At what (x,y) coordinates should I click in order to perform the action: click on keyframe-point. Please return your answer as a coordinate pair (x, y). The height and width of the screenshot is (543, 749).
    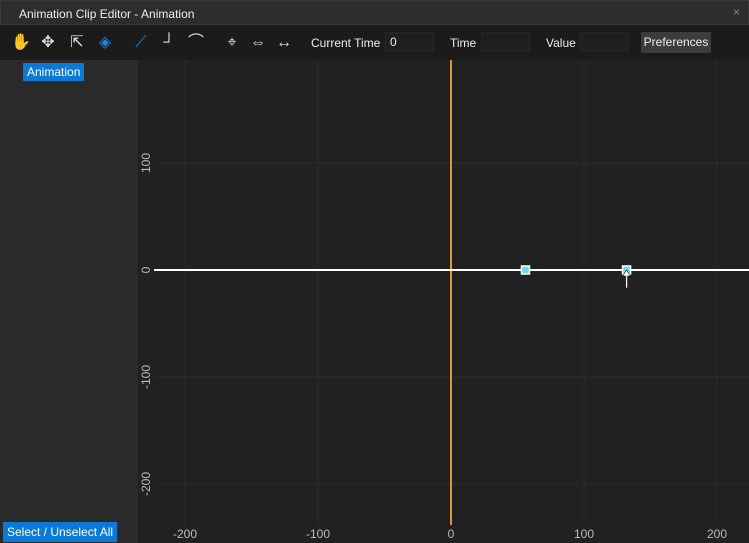
    Looking at the image, I should click on (525, 270).